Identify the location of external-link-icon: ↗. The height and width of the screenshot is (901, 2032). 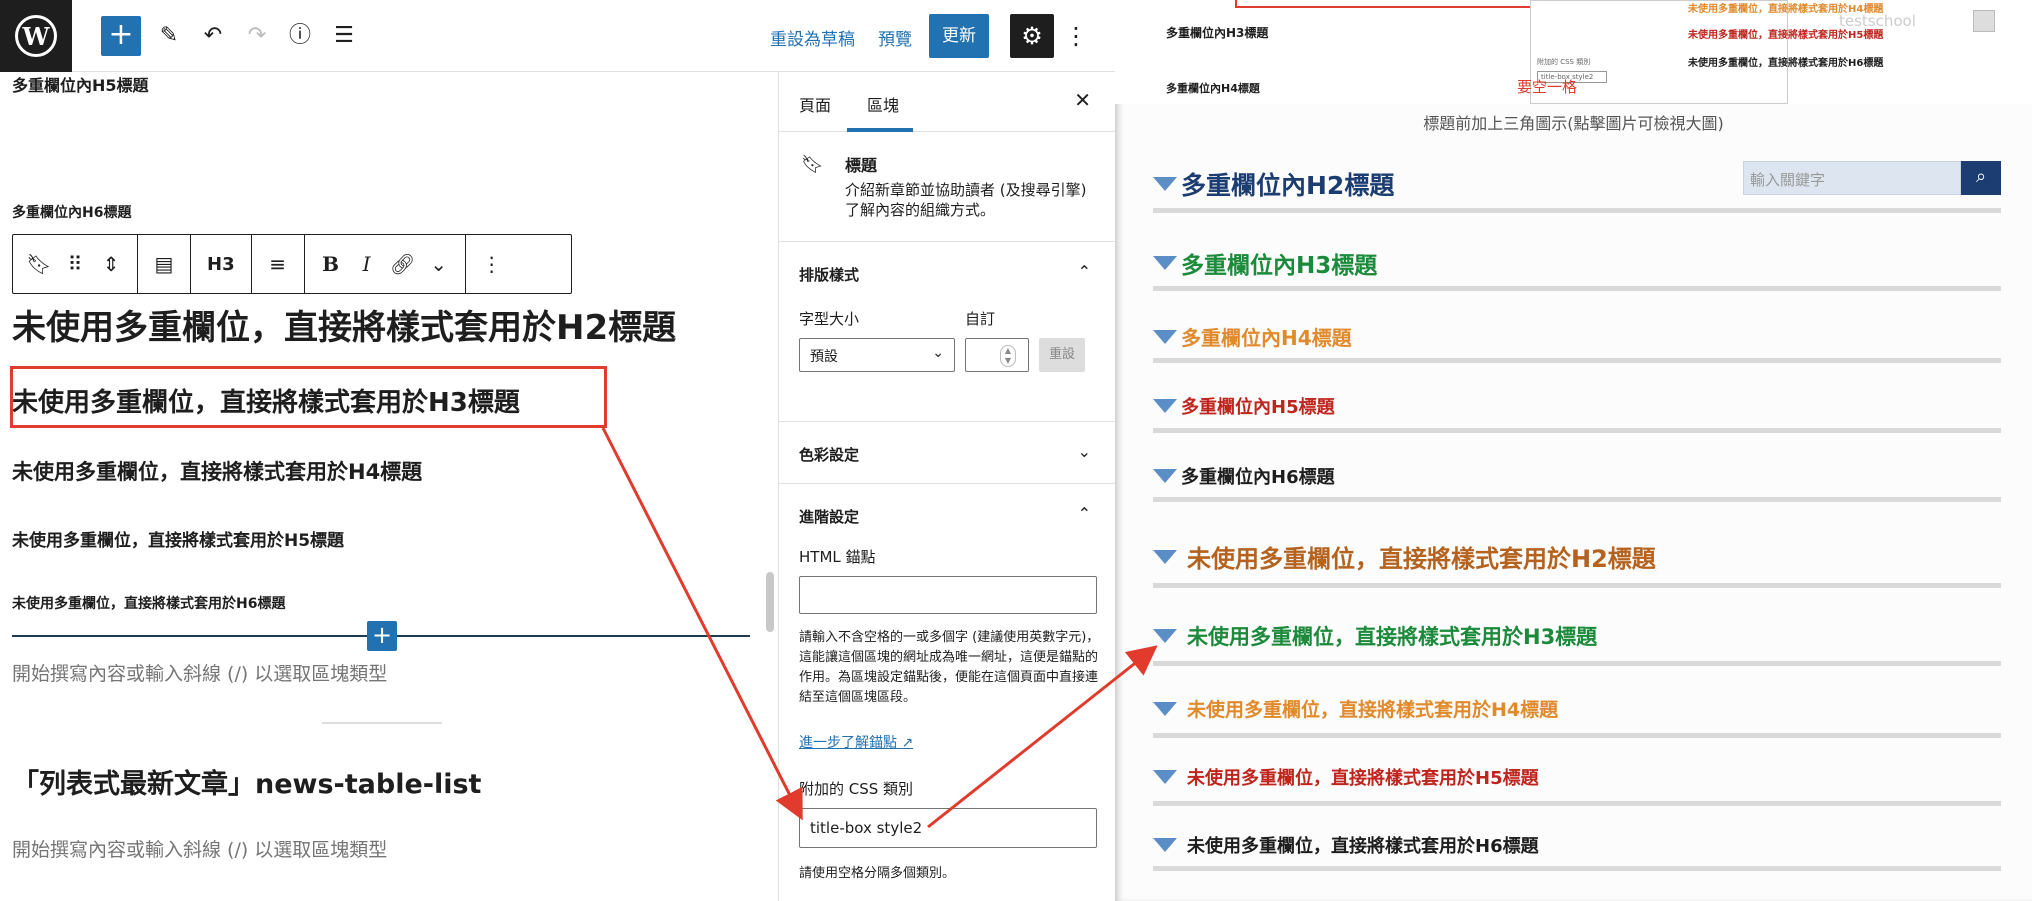
(907, 743).